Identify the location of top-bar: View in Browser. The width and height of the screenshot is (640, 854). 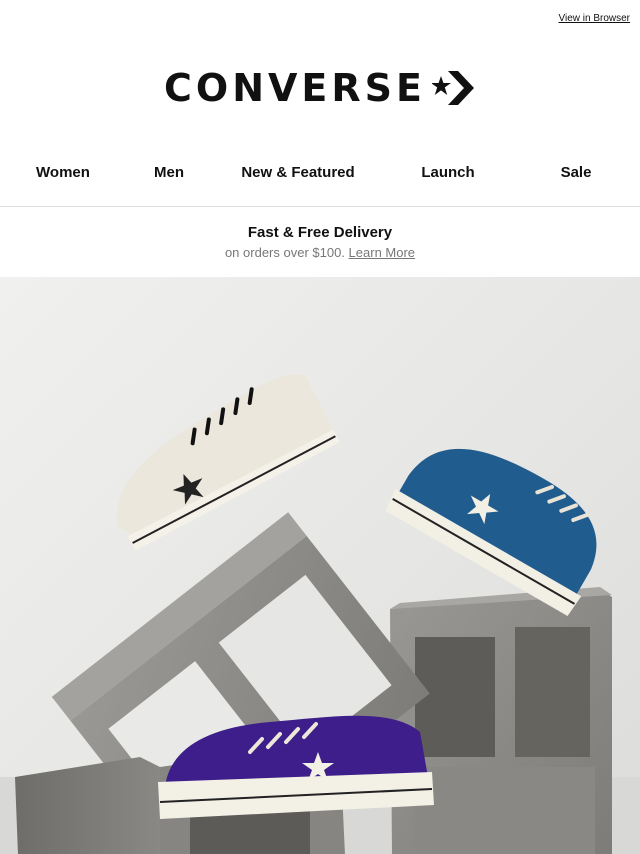
(320, 19).